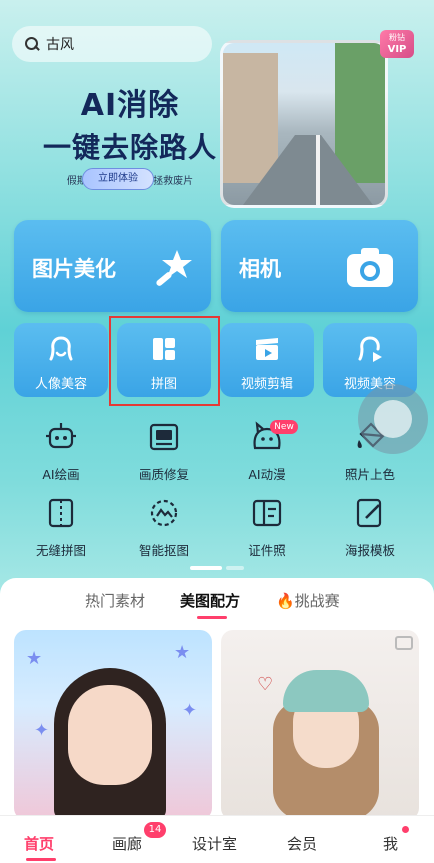 The image size is (434, 863). Describe the element at coordinates (404, 643) in the screenshot. I see `gallery-icon` at that location.